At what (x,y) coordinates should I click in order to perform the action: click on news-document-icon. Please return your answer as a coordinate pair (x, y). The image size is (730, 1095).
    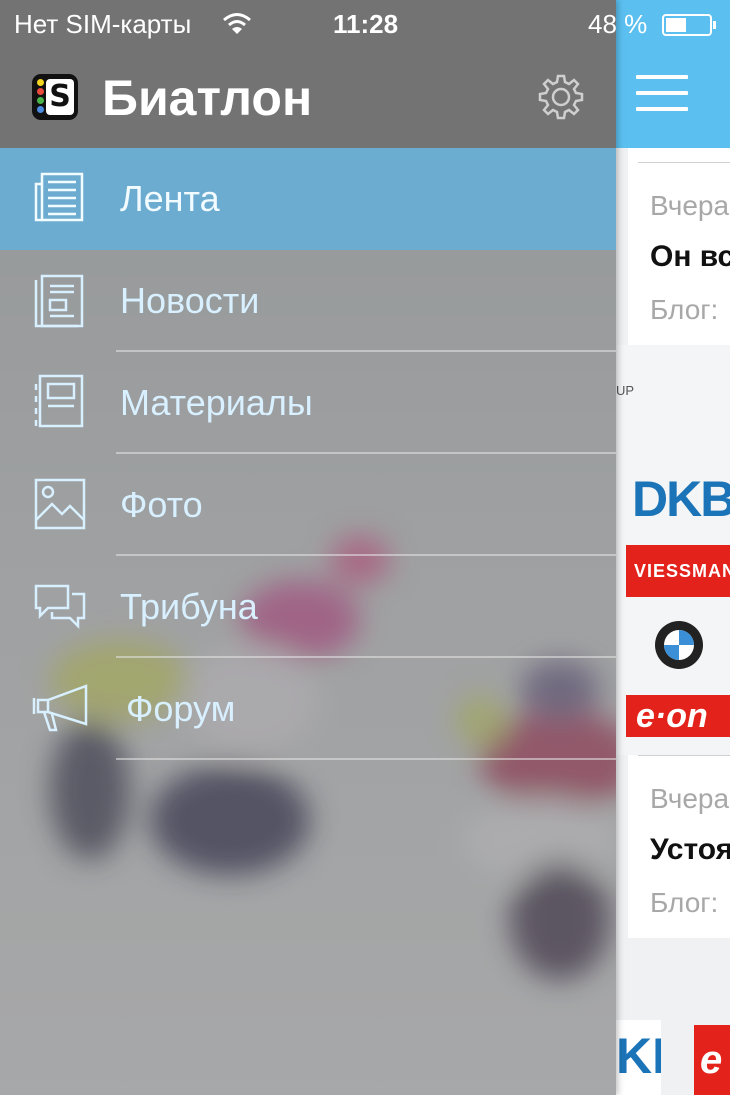
    Looking at the image, I should click on (59, 301).